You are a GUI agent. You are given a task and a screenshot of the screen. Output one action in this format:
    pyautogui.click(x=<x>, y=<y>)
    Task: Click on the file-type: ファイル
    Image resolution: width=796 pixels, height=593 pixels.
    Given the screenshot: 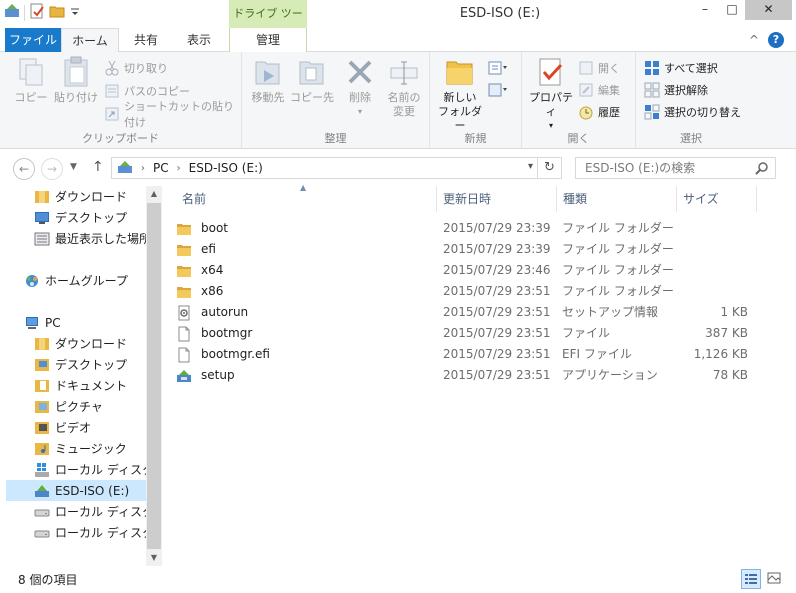 What is the action you would take?
    pyautogui.click(x=586, y=333)
    